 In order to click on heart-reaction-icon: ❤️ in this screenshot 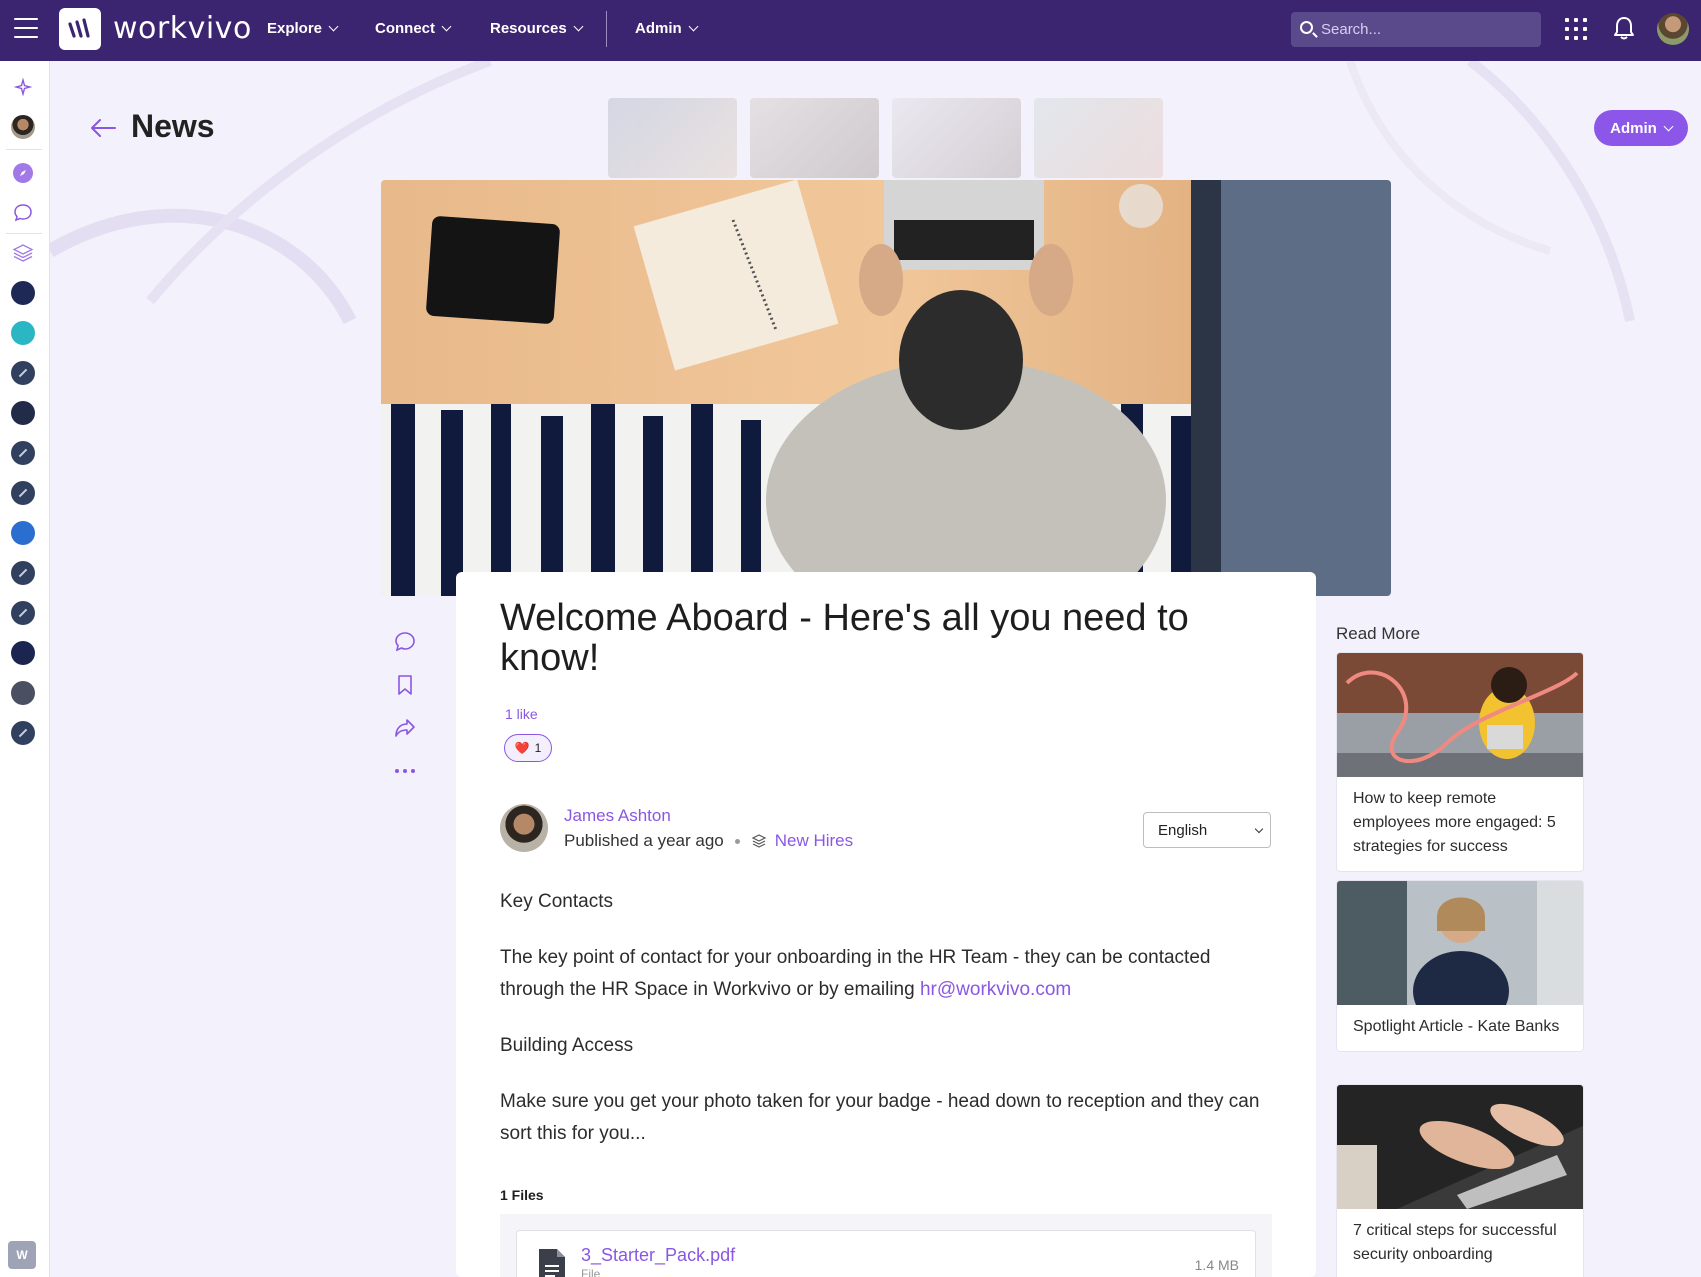, I will do `click(522, 748)`.